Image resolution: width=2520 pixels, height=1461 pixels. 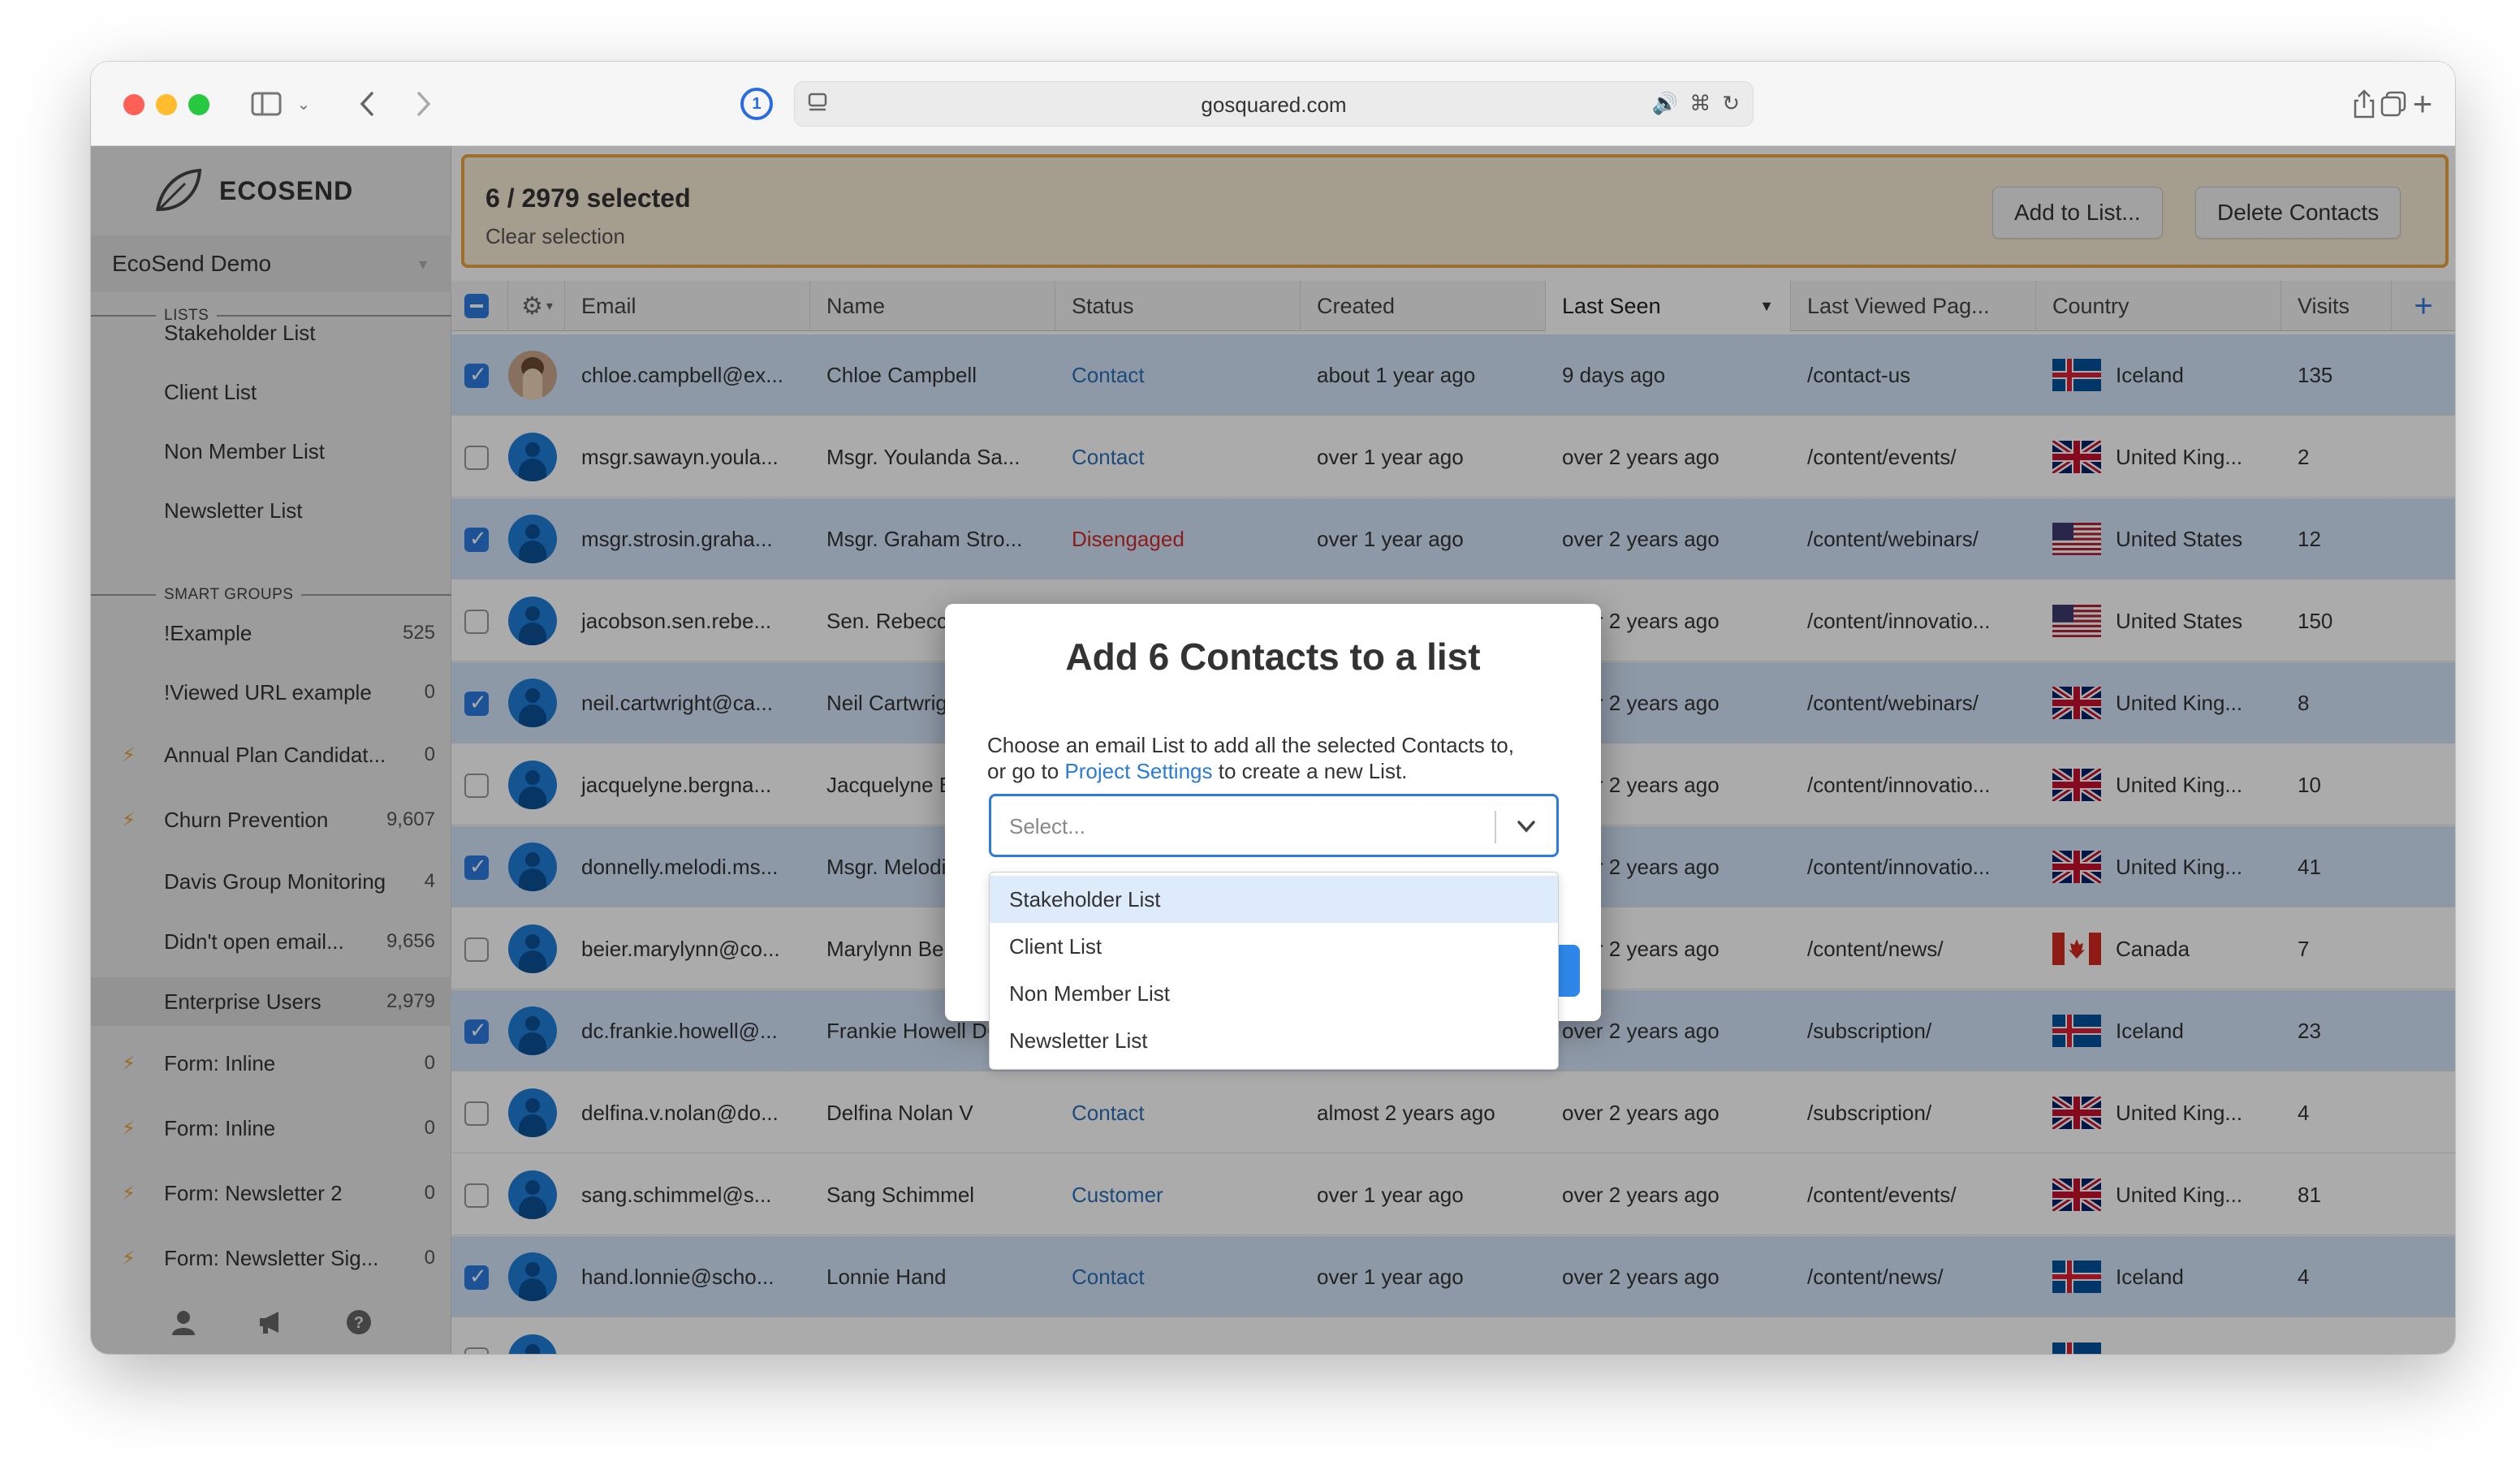 I want to click on new-tab-icon: +, so click(x=2422, y=103).